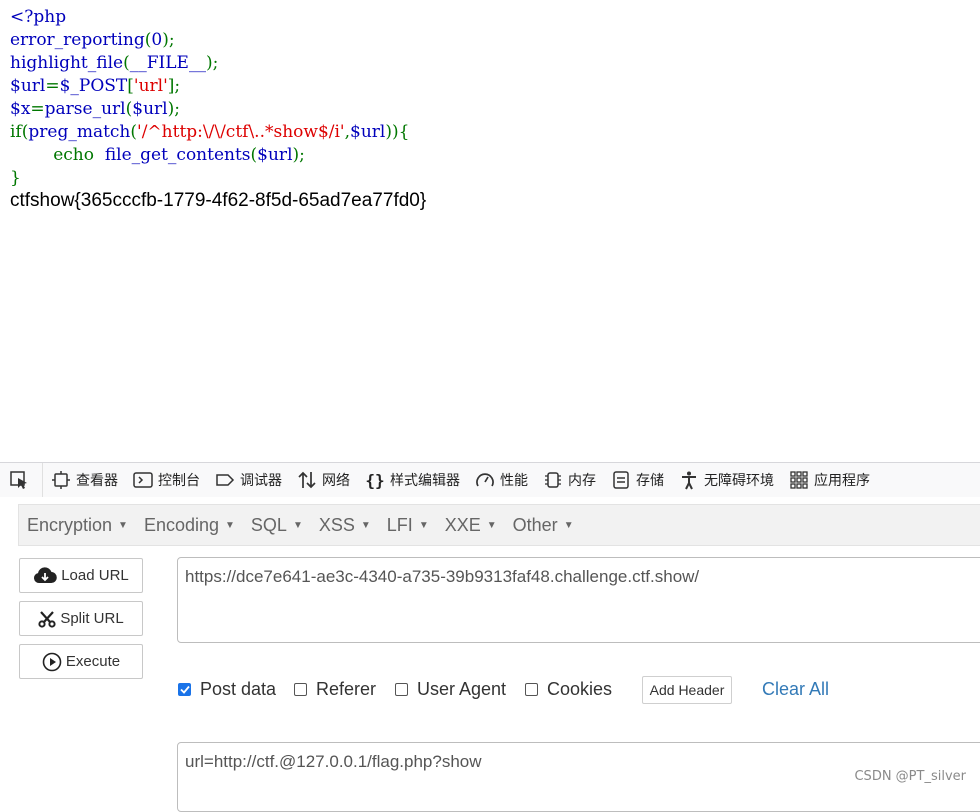  What do you see at coordinates (67, 63) in the screenshot?
I see `code-token: highlight_file` at bounding box center [67, 63].